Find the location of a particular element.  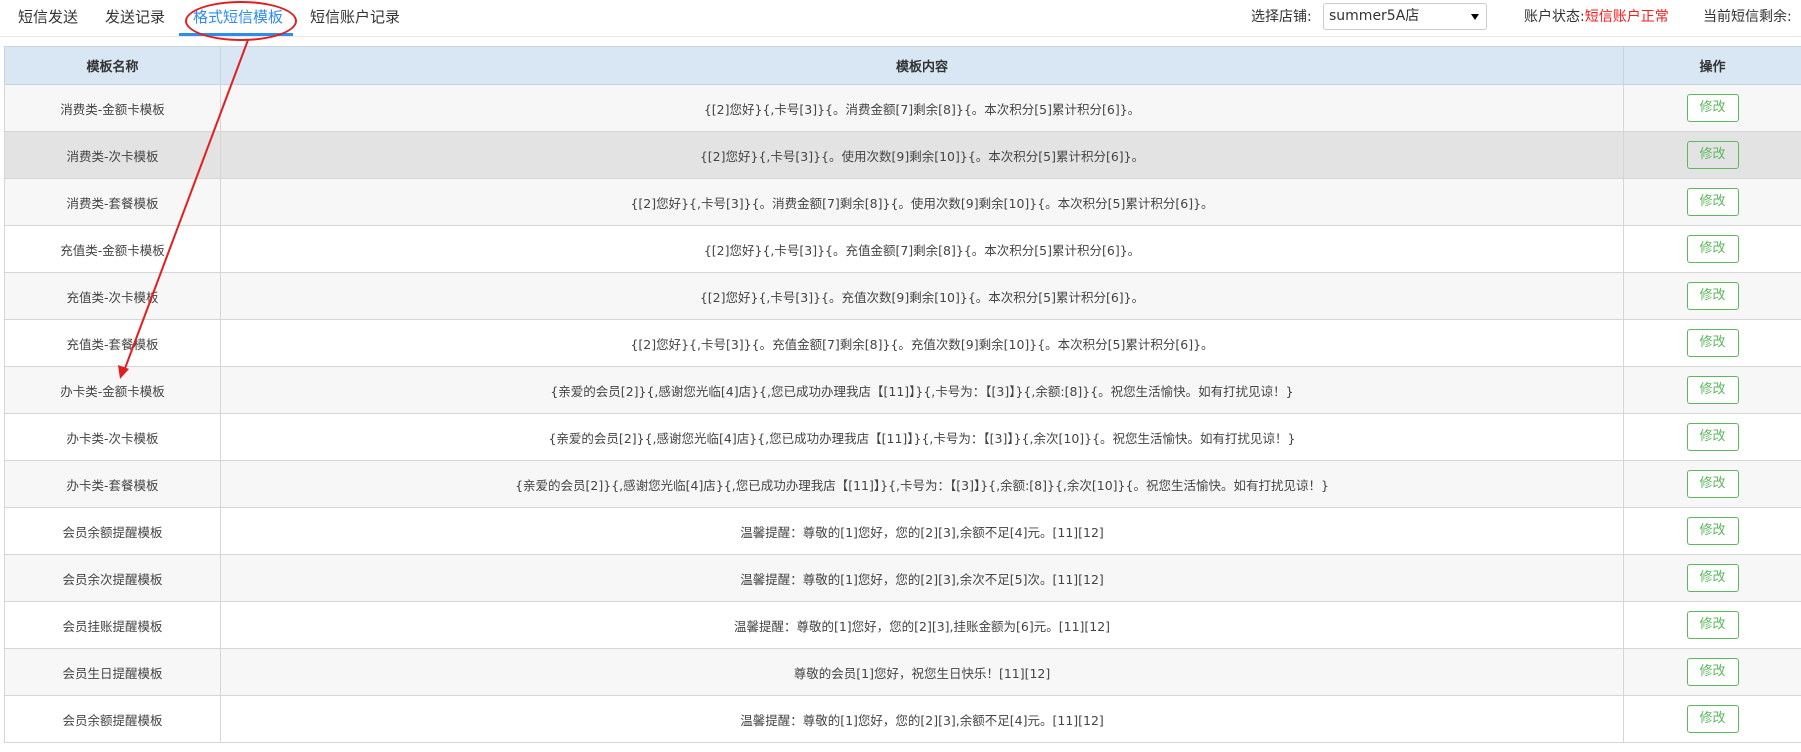

table-row: 会员生日提醒模板 尊敬的会员[1]您好，祝您生日快乐！[11][12] 修改 is located at coordinates (902, 672).